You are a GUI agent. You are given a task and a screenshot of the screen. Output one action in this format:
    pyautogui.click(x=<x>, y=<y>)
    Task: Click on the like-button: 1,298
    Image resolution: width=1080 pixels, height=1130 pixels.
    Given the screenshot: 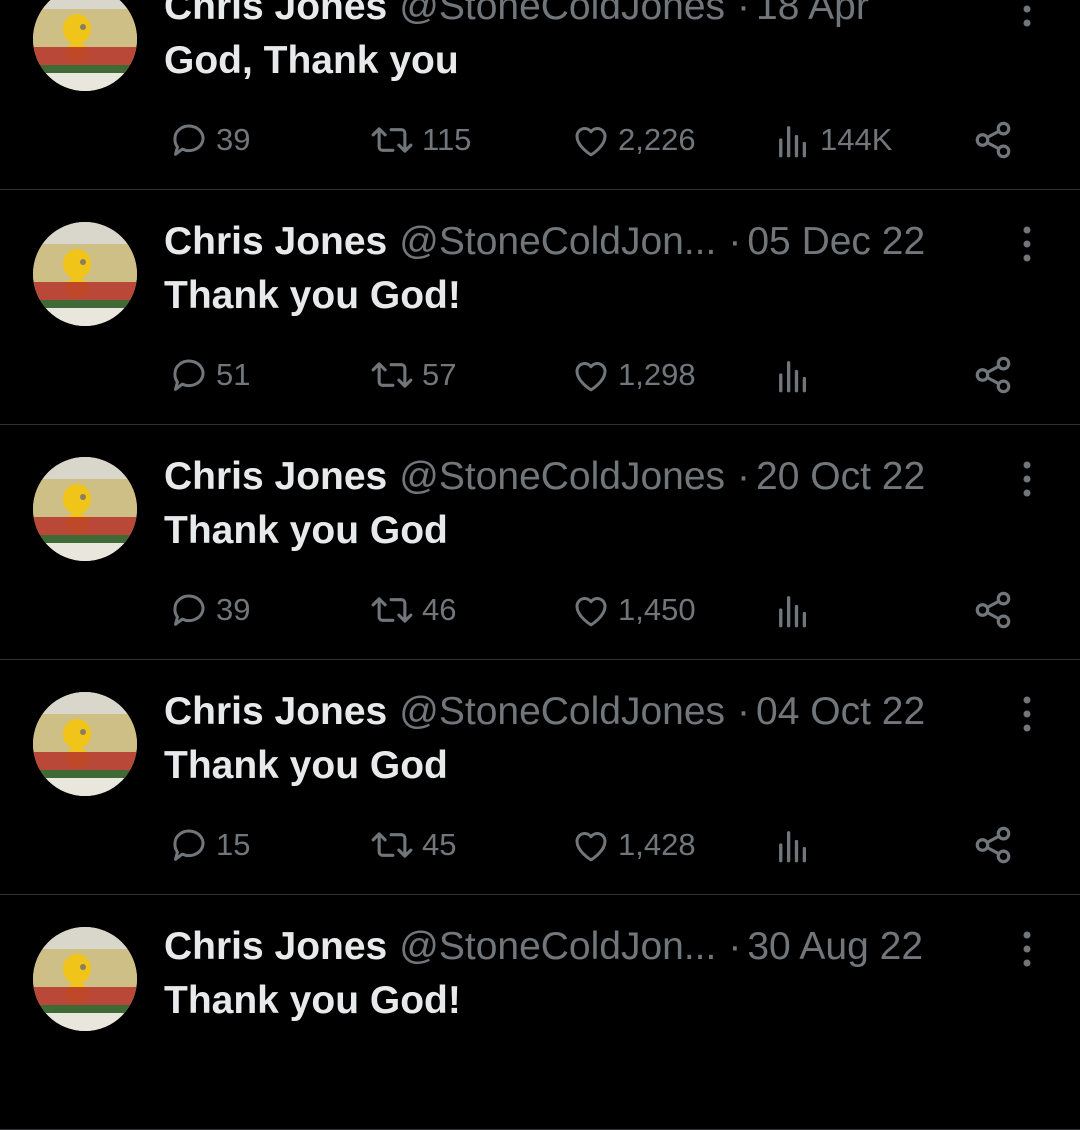 What is the action you would take?
    pyautogui.click(x=633, y=375)
    